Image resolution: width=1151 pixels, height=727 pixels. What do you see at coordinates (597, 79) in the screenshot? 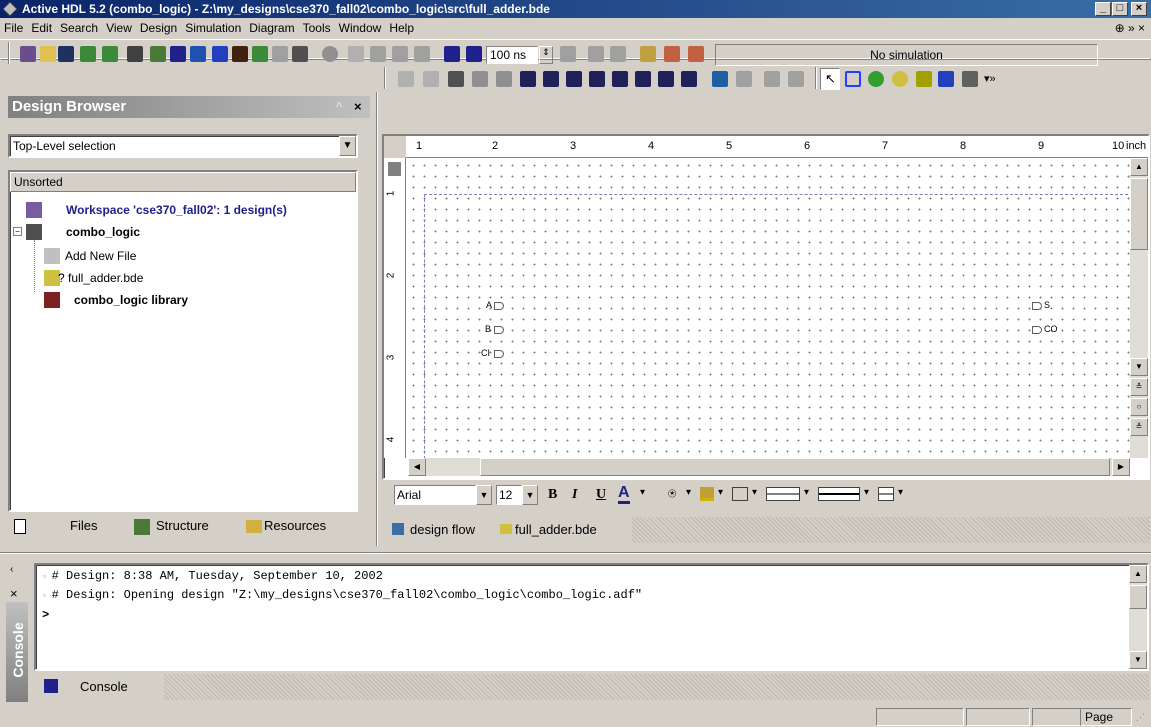
I see `zoom-out-icon` at bounding box center [597, 79].